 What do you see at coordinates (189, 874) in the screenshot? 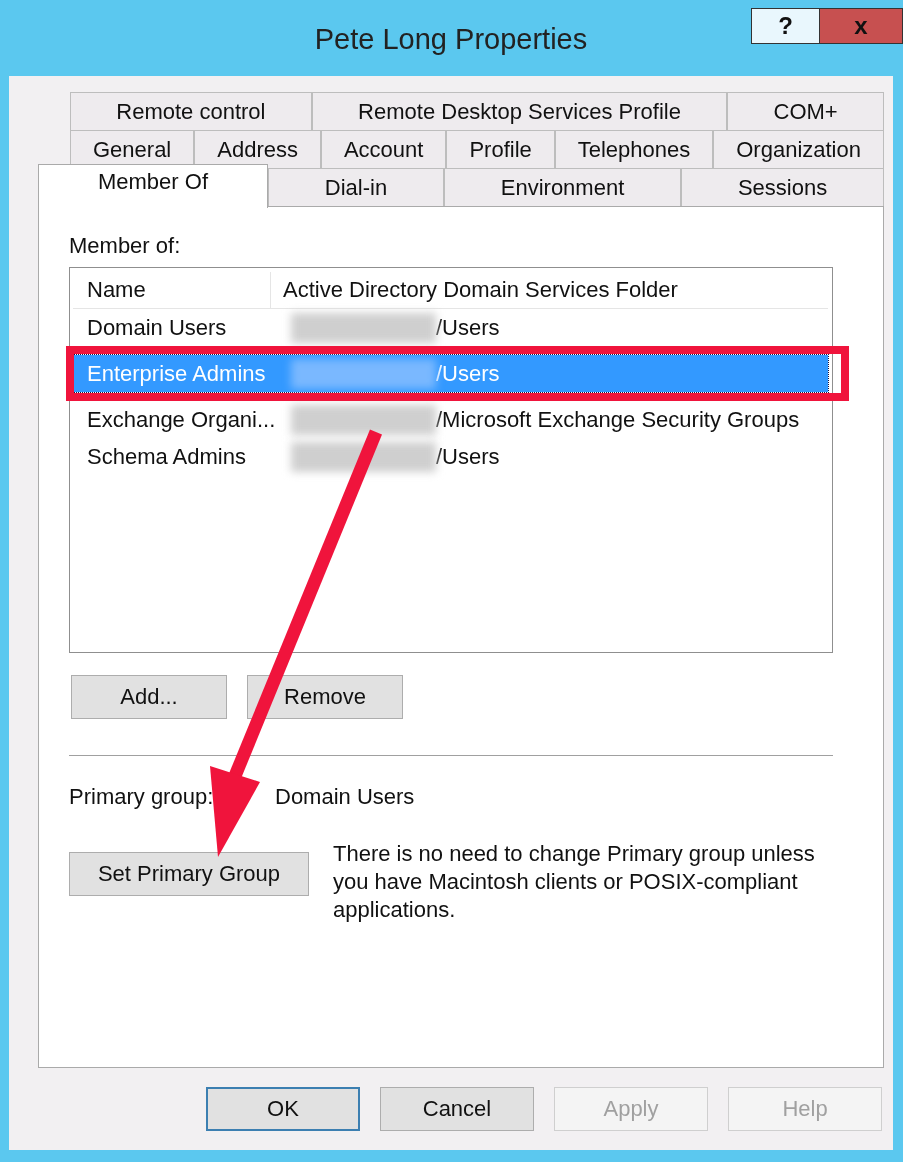
I see `set-primary-group-button: Set Primary Group` at bounding box center [189, 874].